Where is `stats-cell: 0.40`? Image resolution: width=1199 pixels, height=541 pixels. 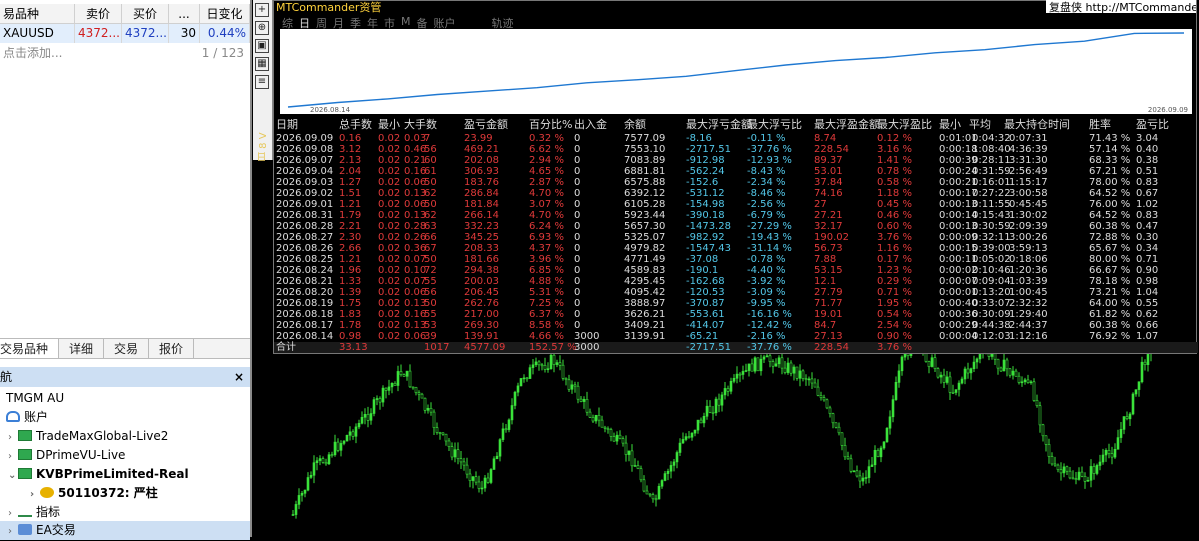
stats-cell: 0.40 is located at coordinates (1147, 149).